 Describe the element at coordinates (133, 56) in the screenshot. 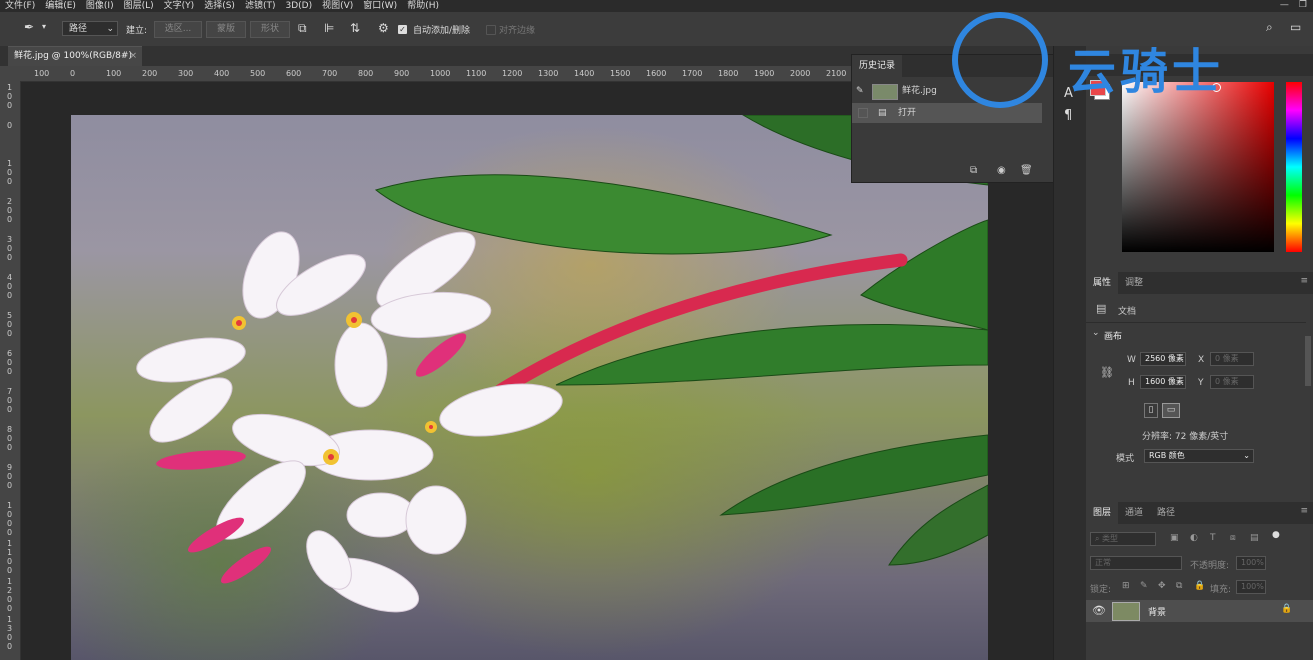

I see `close-icon: ×` at that location.